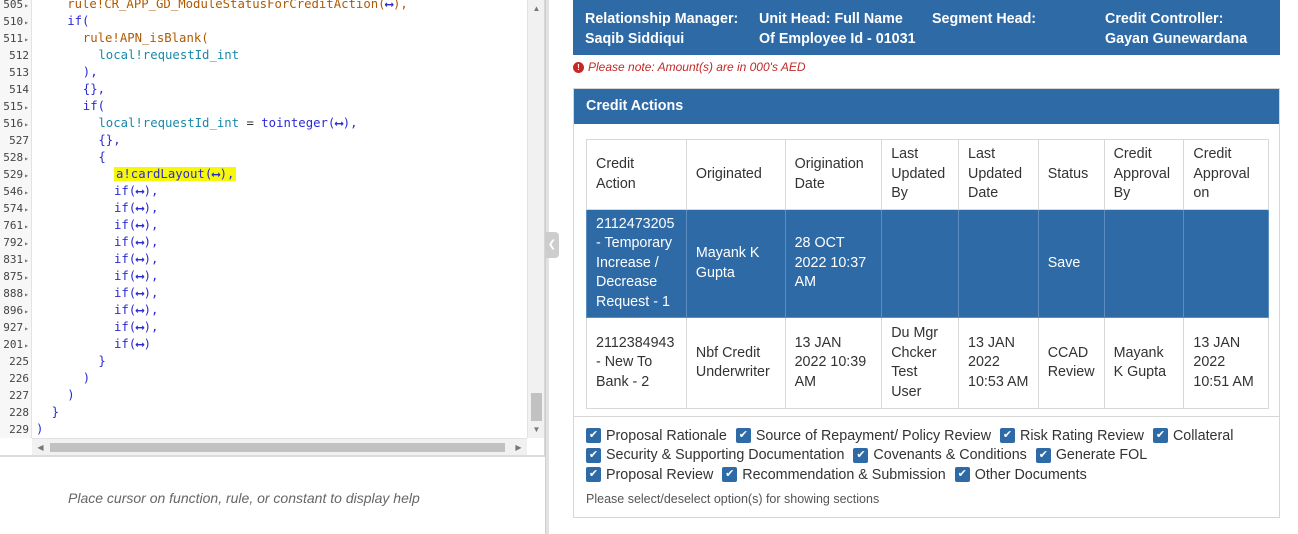  I want to click on code-line: {, so click(101, 157).